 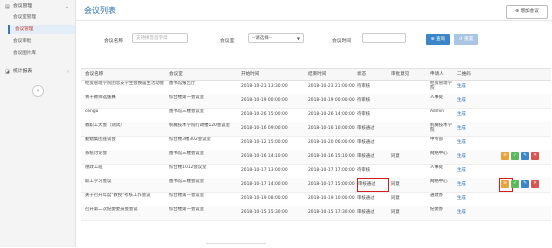 I want to click on divider, so click(x=314, y=20).